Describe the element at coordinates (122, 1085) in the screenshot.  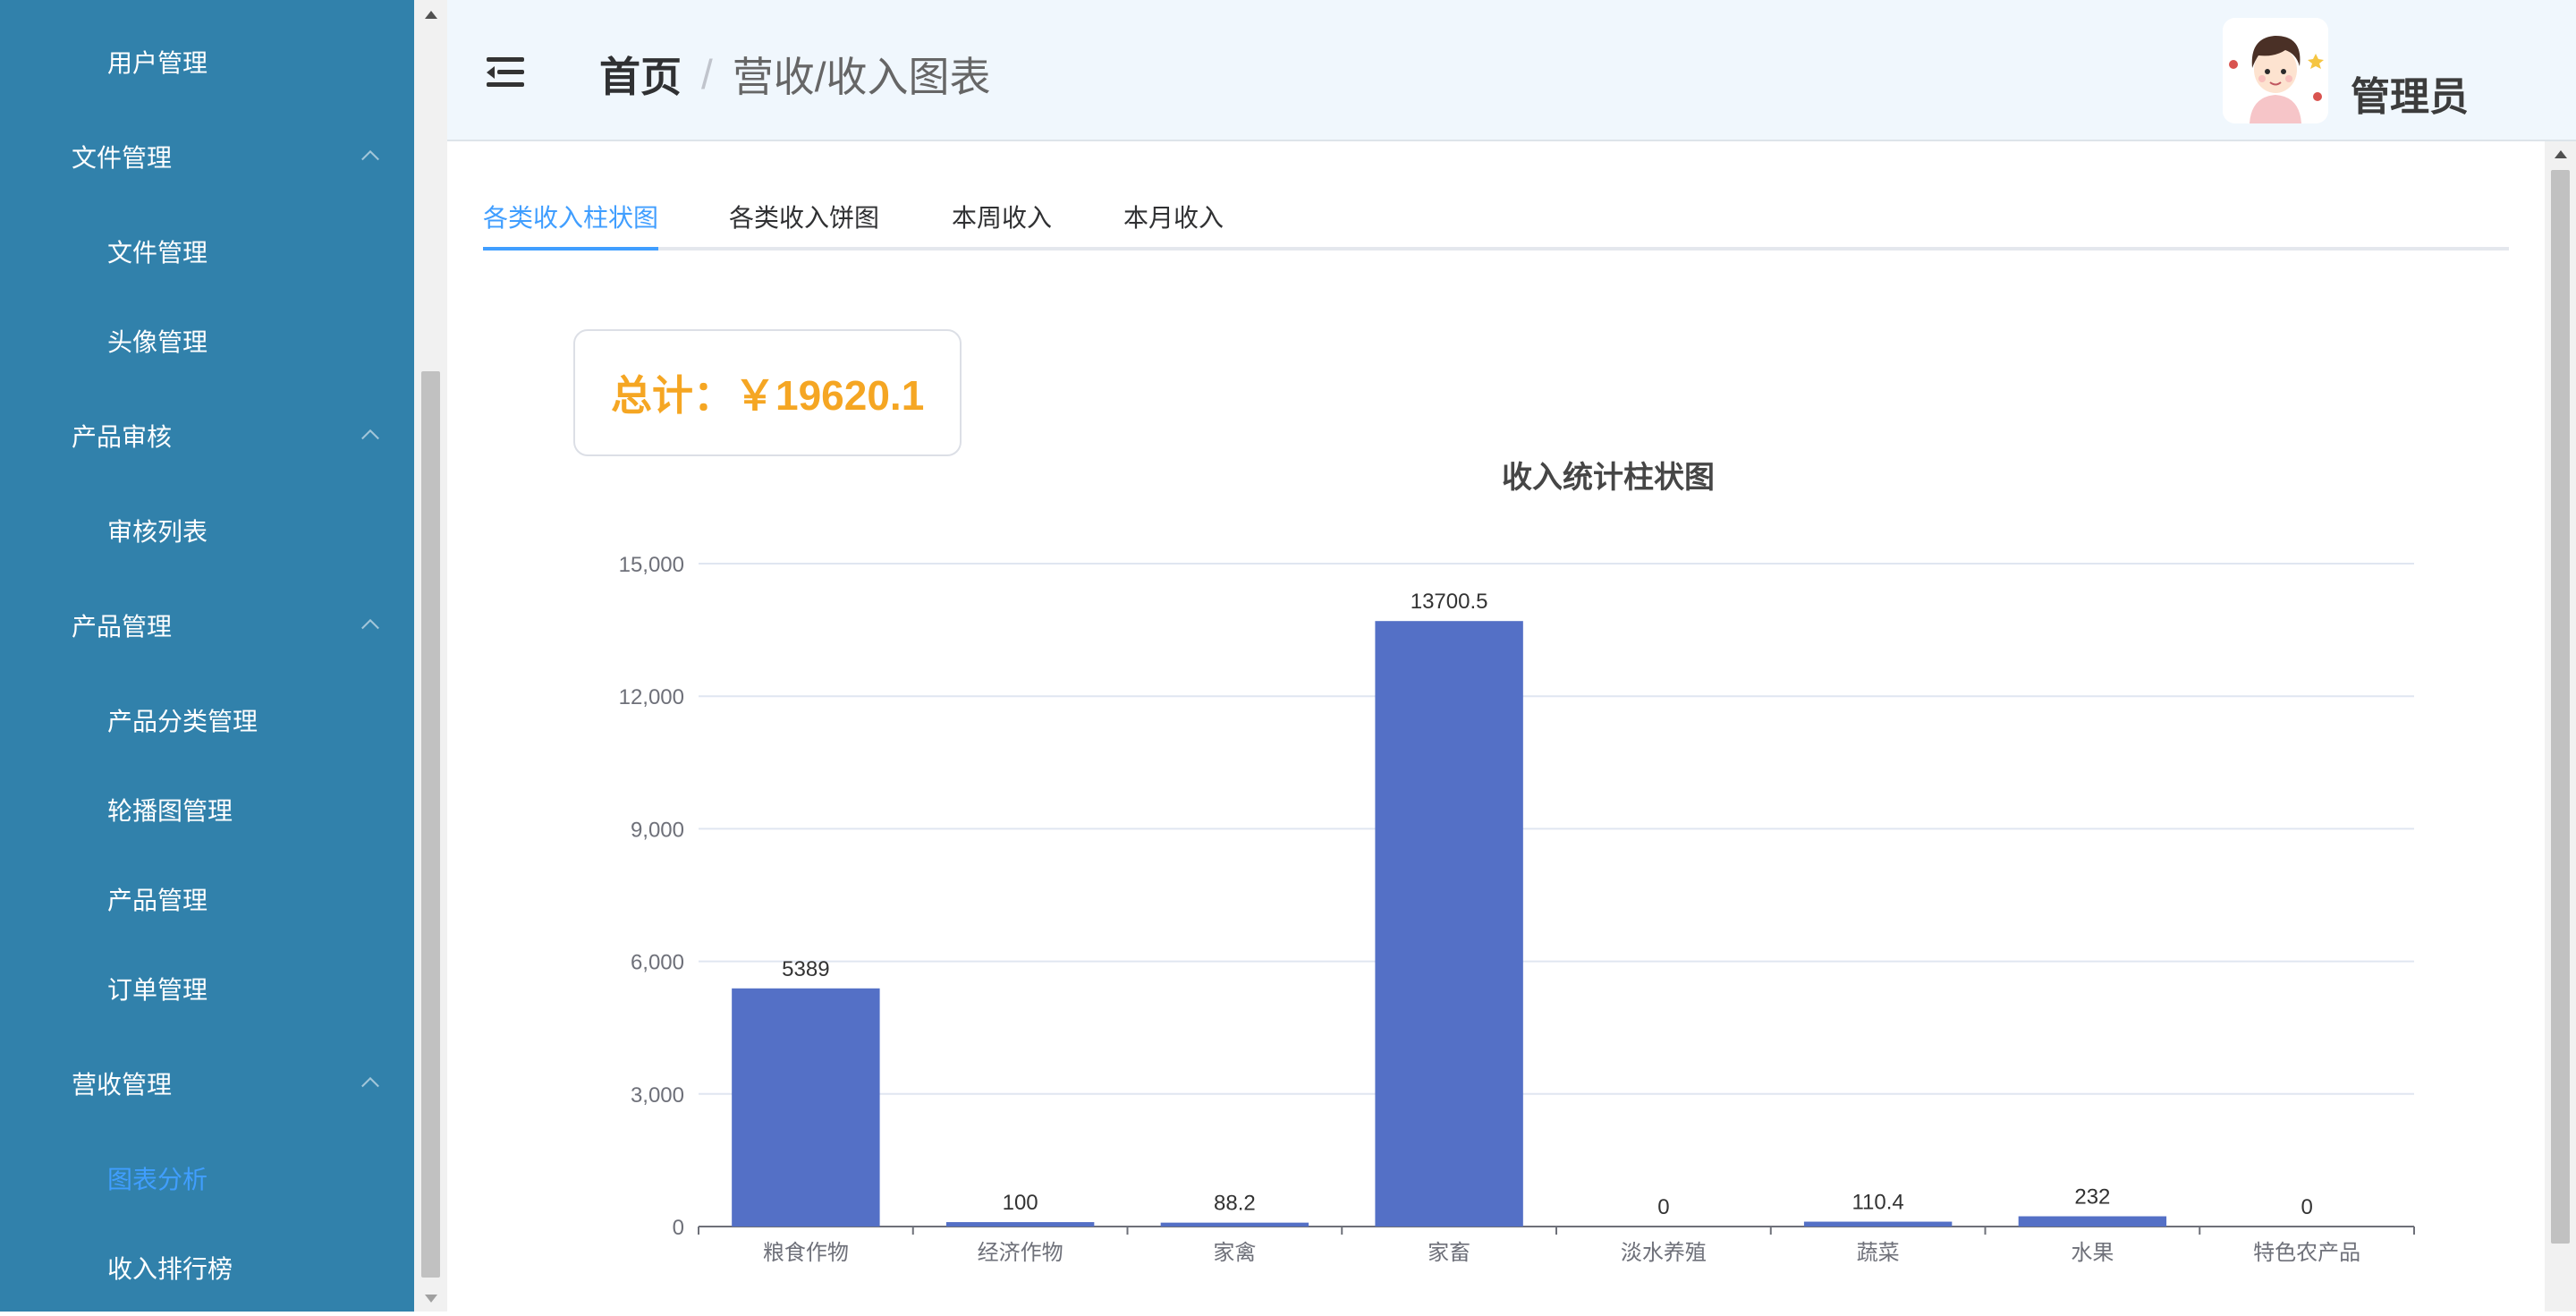
I see `sidebar-item-label: 营收管理` at that location.